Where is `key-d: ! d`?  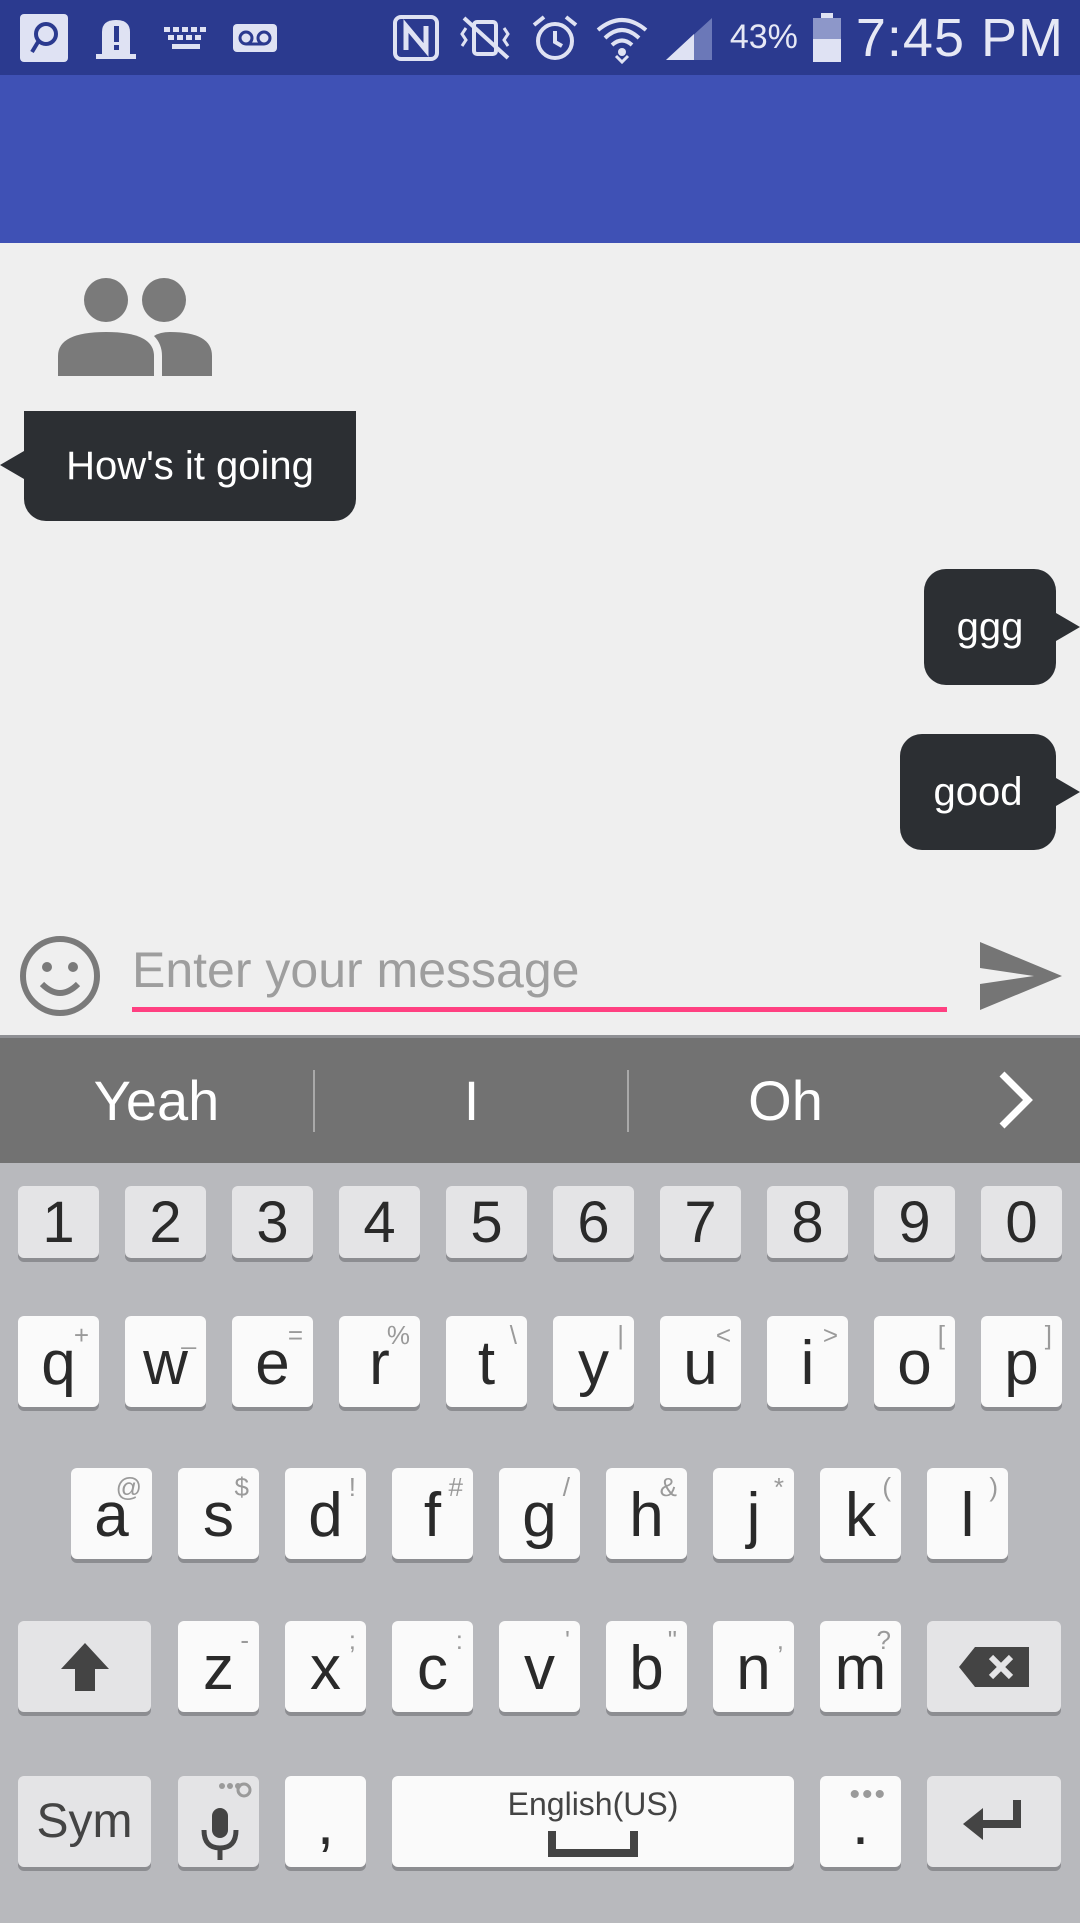
key-d: ! d is located at coordinates (325, 1513).